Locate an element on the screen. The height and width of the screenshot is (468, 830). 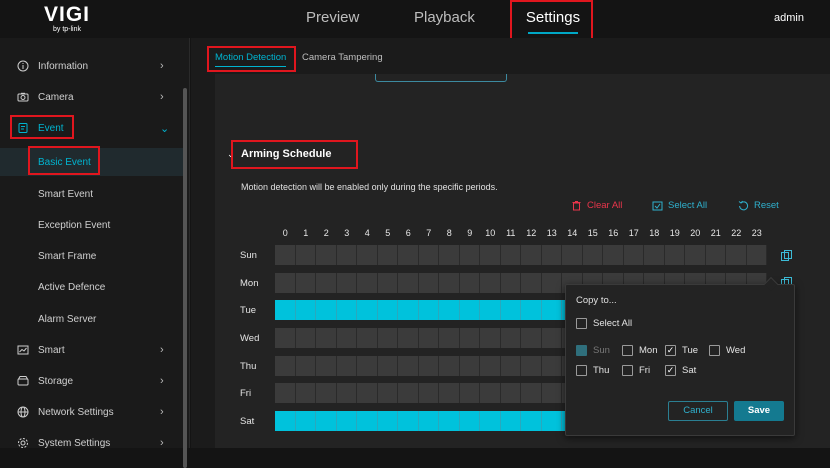
nav-preview: Preview is located at coordinates (332, 19).